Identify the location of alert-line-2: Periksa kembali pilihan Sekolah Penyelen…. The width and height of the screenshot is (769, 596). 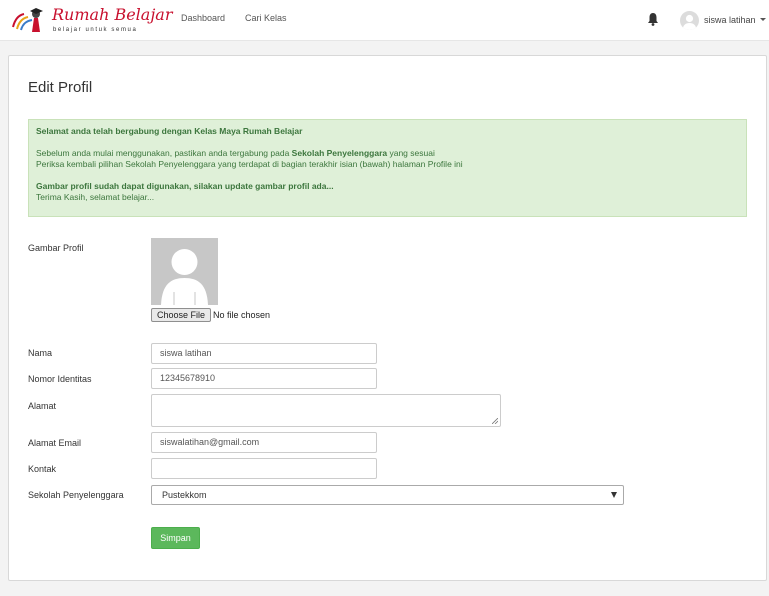
(249, 164).